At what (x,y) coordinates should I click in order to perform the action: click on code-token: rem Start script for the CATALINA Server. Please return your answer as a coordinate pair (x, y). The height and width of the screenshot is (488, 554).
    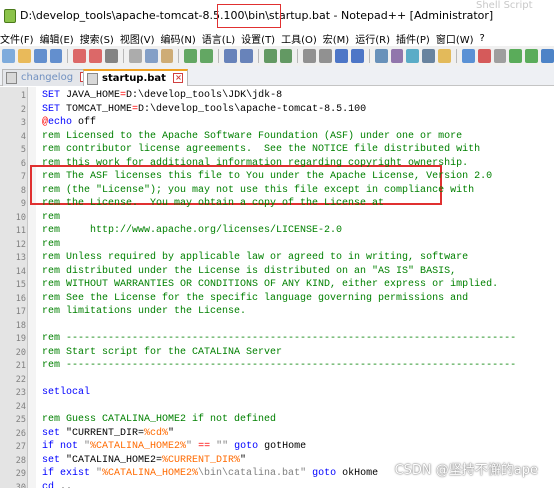
    Looking at the image, I should click on (162, 352).